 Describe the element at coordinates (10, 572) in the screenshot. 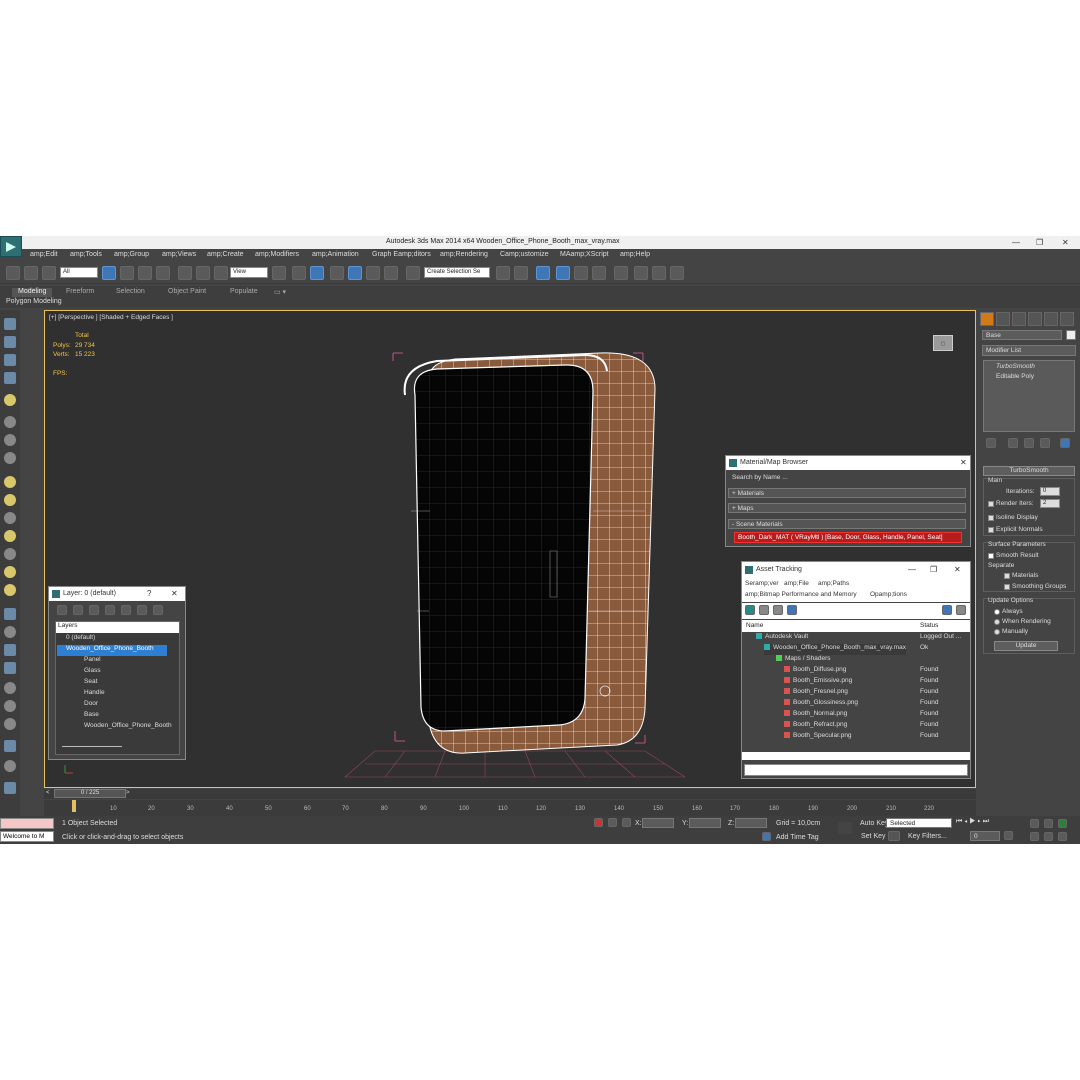

I see `sun-icon` at that location.